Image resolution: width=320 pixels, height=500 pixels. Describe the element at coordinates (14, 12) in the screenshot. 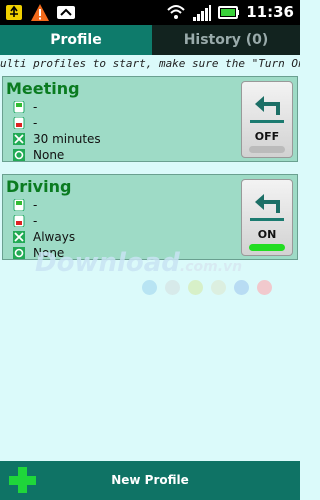

I see `usb-icon` at that location.